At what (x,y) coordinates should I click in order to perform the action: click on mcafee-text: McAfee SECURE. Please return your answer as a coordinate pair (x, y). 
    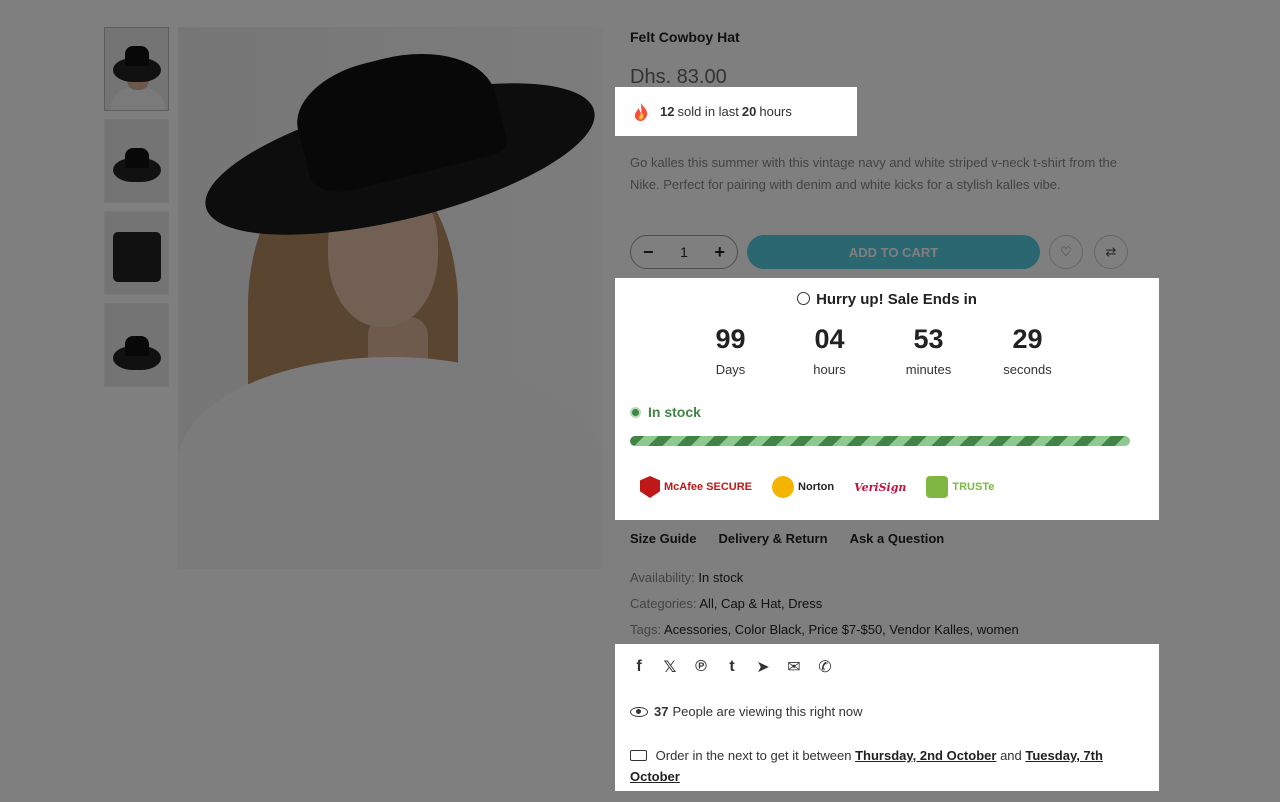
    Looking at the image, I should click on (708, 487).